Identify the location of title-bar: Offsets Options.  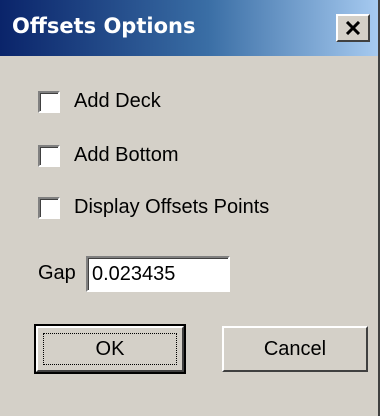
(189, 28).